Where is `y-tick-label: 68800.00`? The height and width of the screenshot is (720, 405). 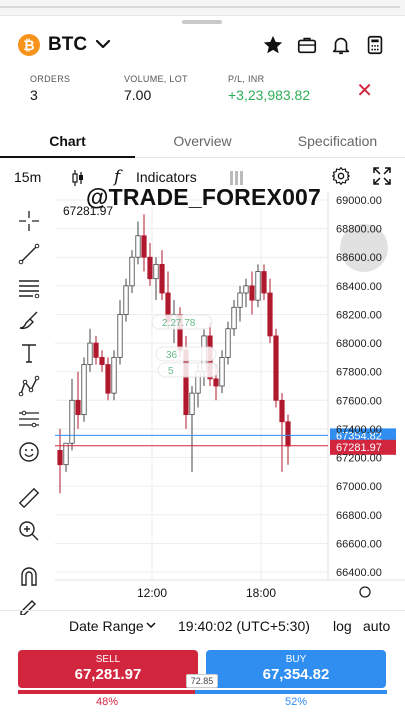 y-tick-label: 68800.00 is located at coordinates (359, 230).